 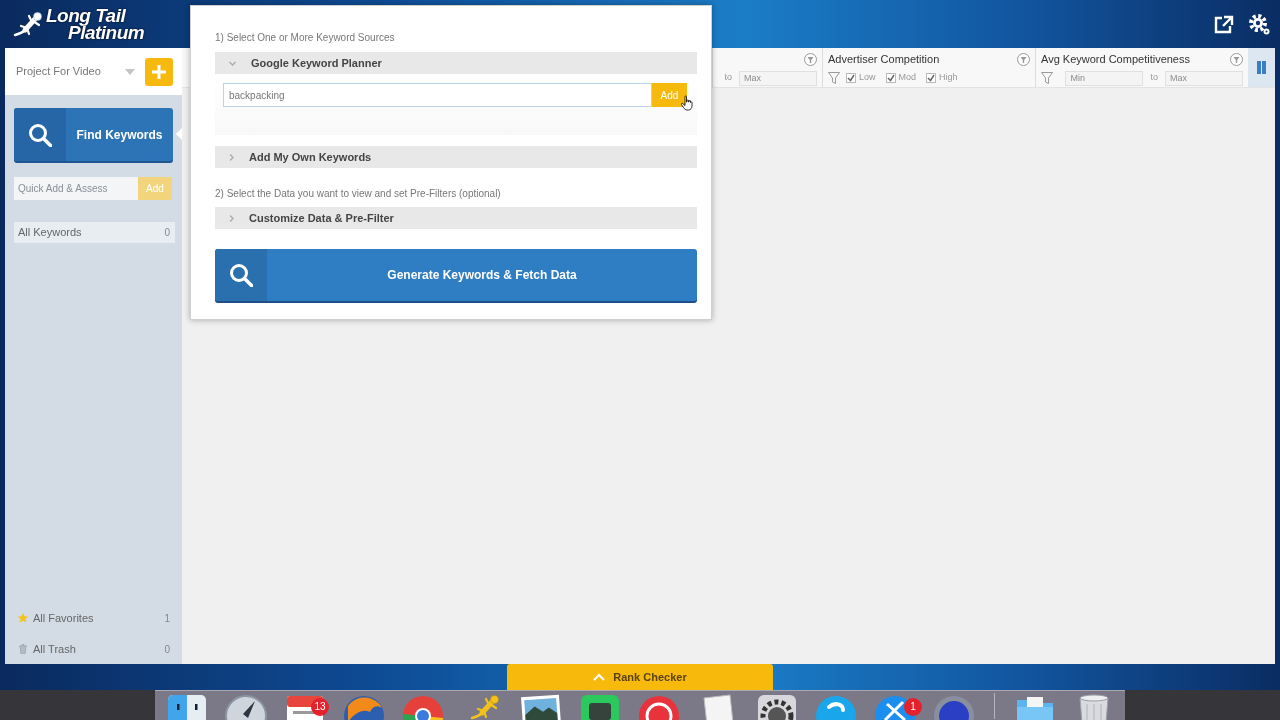 I want to click on list-item: All Favorites 1, so click(x=94, y=618).